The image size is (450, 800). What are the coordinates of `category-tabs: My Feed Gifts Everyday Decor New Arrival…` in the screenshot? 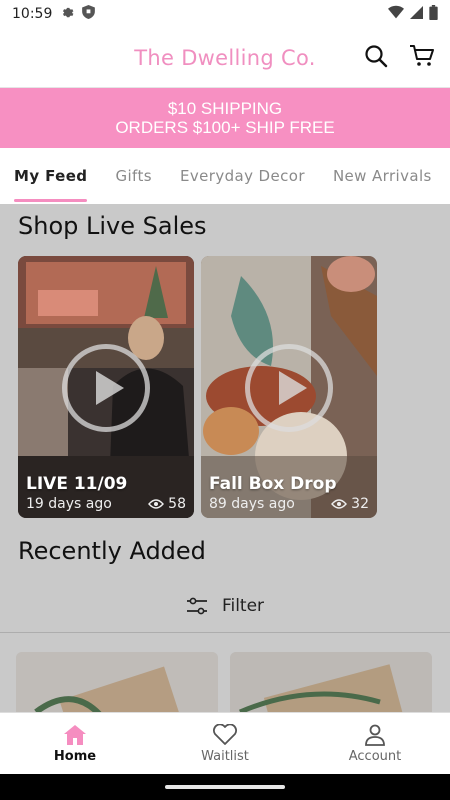 It's located at (225, 176).